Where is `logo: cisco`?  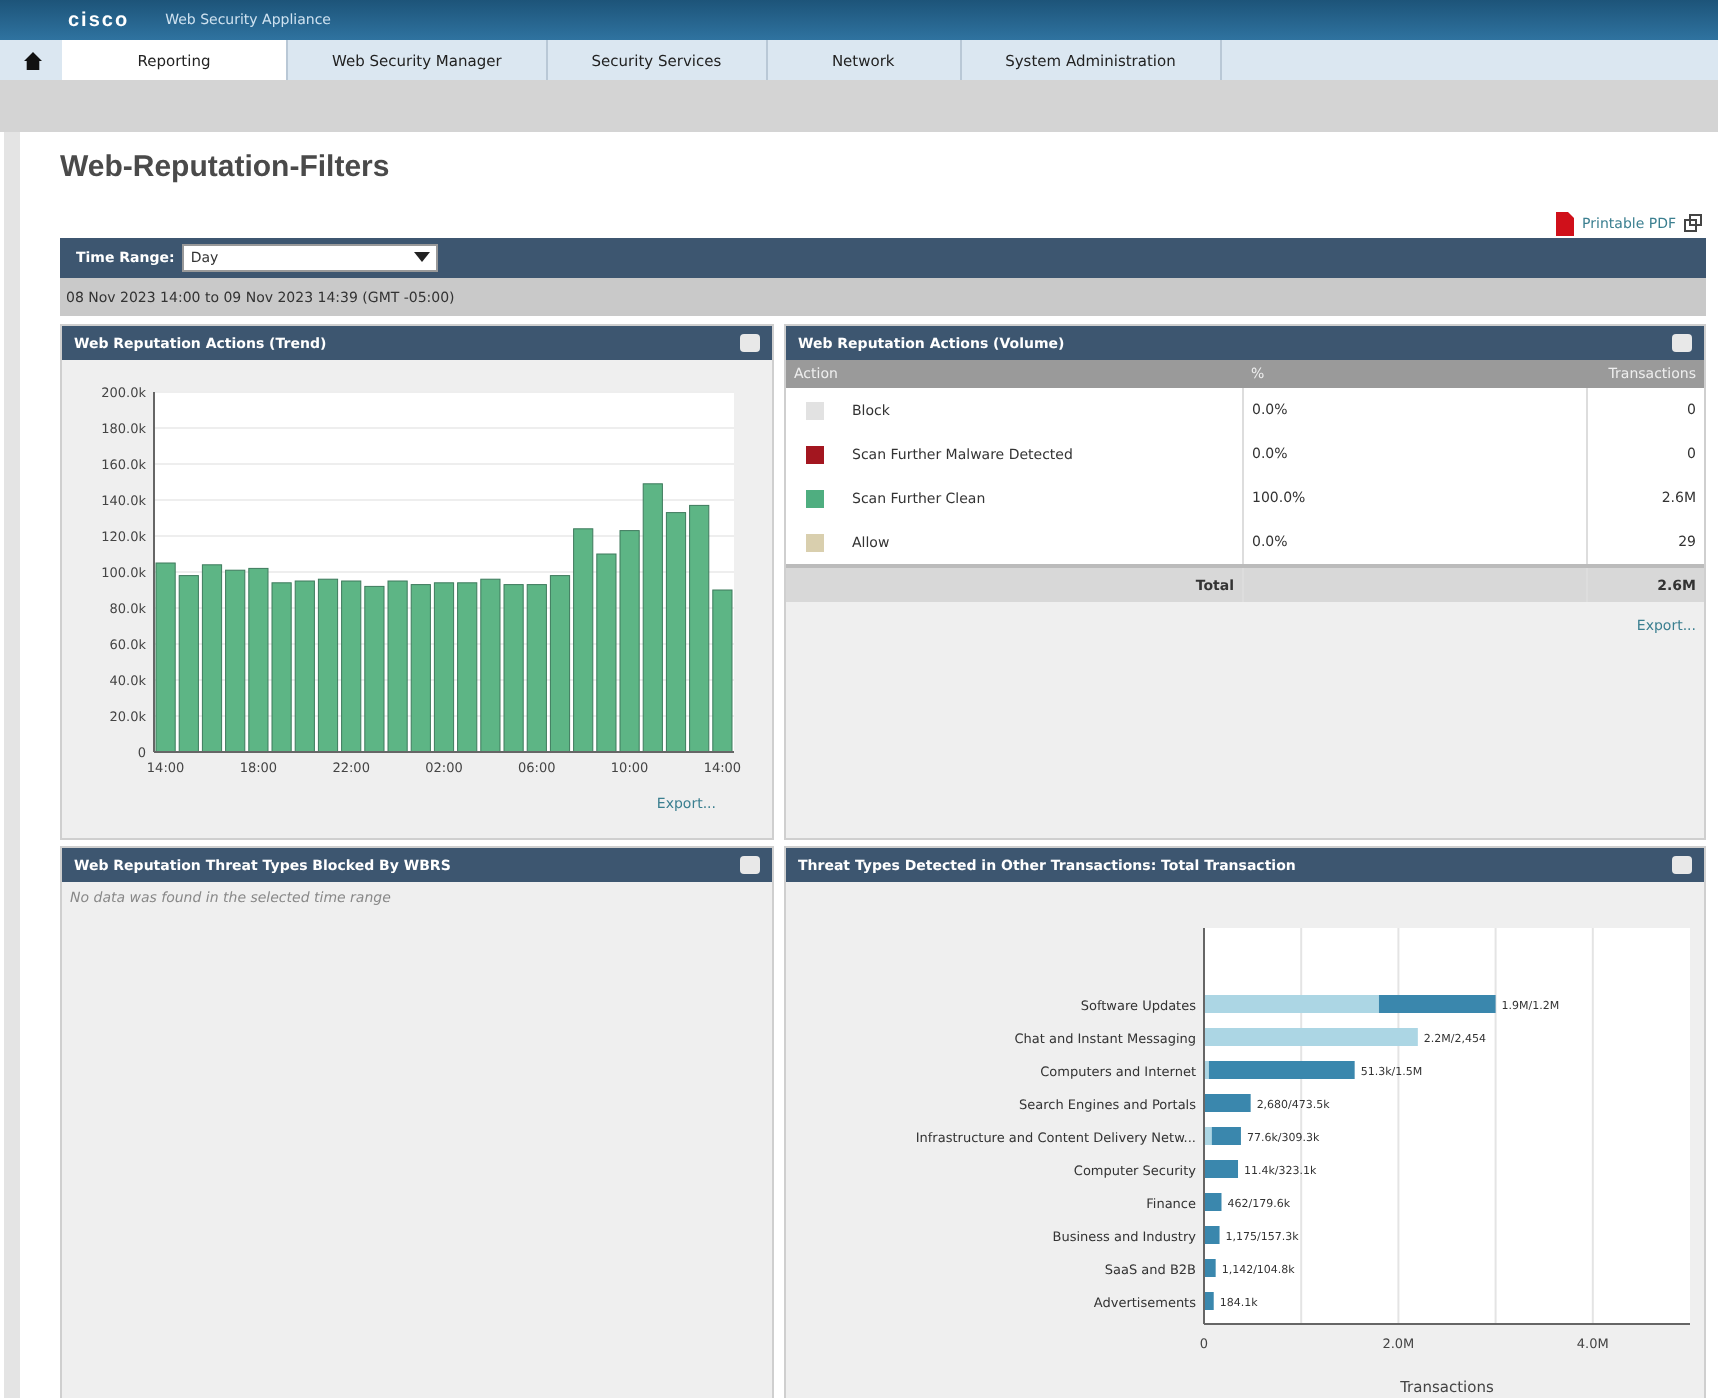 logo: cisco is located at coordinates (99, 20).